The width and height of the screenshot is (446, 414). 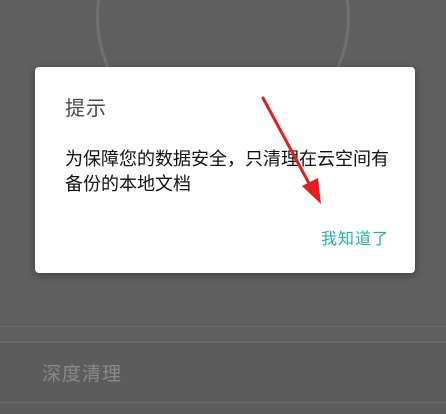 I want to click on got-it-button: 我知道了, so click(x=350, y=239).